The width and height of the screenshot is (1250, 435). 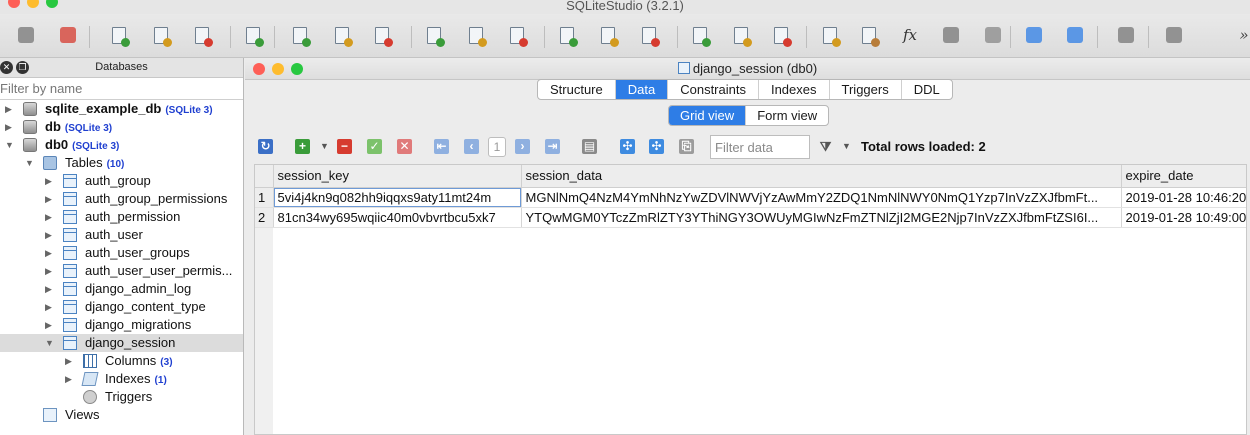 What do you see at coordinates (1174, 35) in the screenshot?
I see `layout-button` at bounding box center [1174, 35].